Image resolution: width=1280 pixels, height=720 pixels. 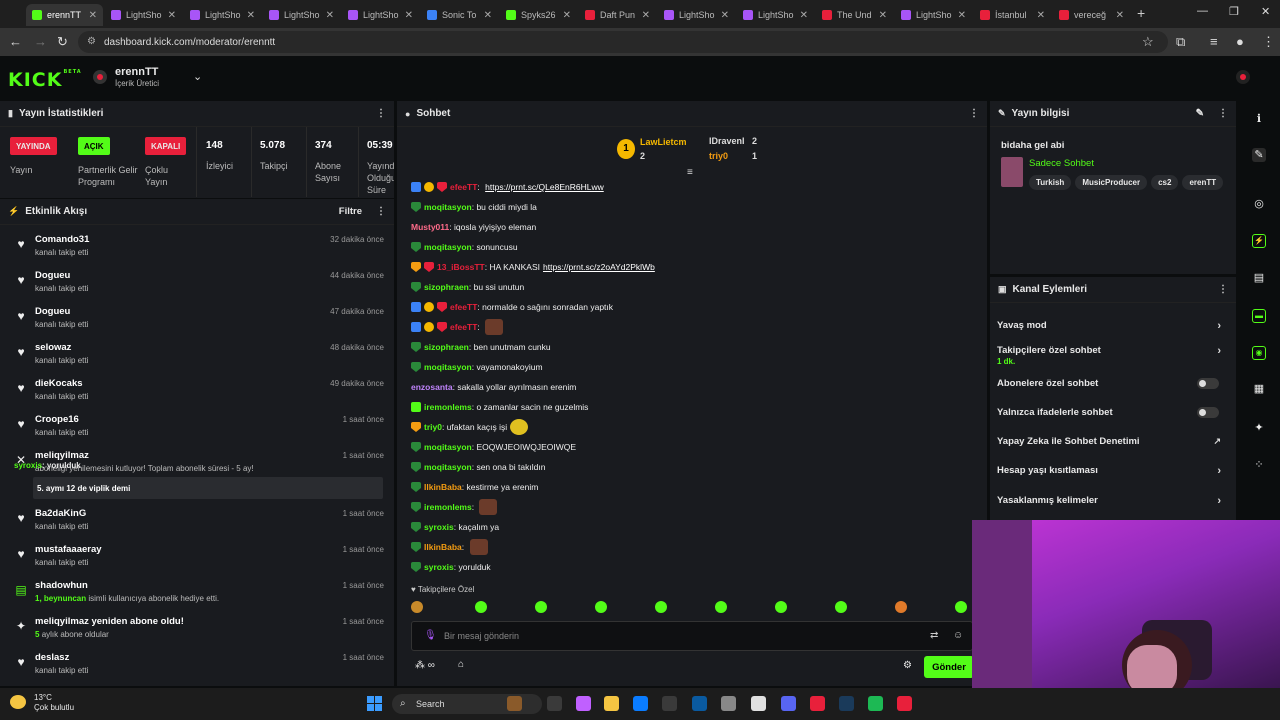 I want to click on emoji-icon: ☺, so click(x=958, y=635).